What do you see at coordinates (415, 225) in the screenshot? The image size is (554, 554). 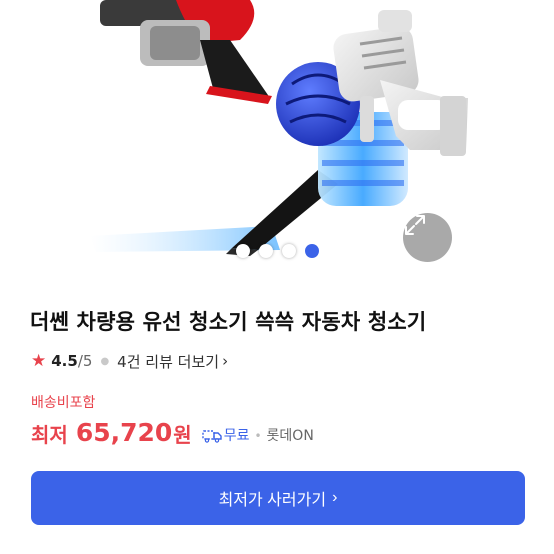 I see `expand-arrows-icon` at bounding box center [415, 225].